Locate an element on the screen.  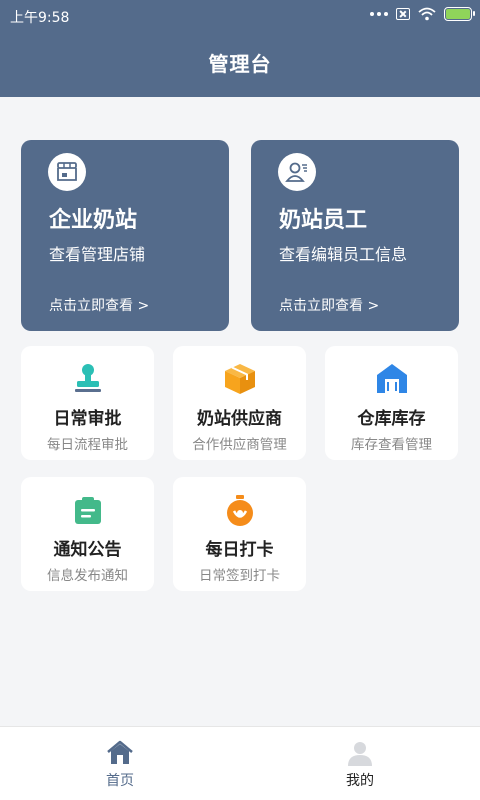
tile-subtitle: 库存查看管理 is located at coordinates (391, 445).